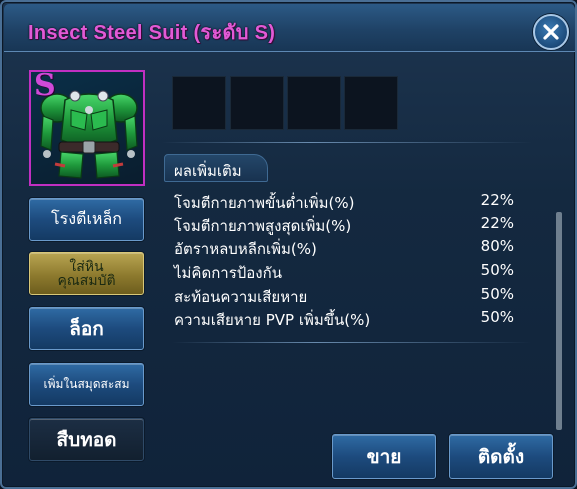 This screenshot has width=577, height=489. I want to click on insert-stone-label-line2: คุณสมบัติ, so click(86, 280).